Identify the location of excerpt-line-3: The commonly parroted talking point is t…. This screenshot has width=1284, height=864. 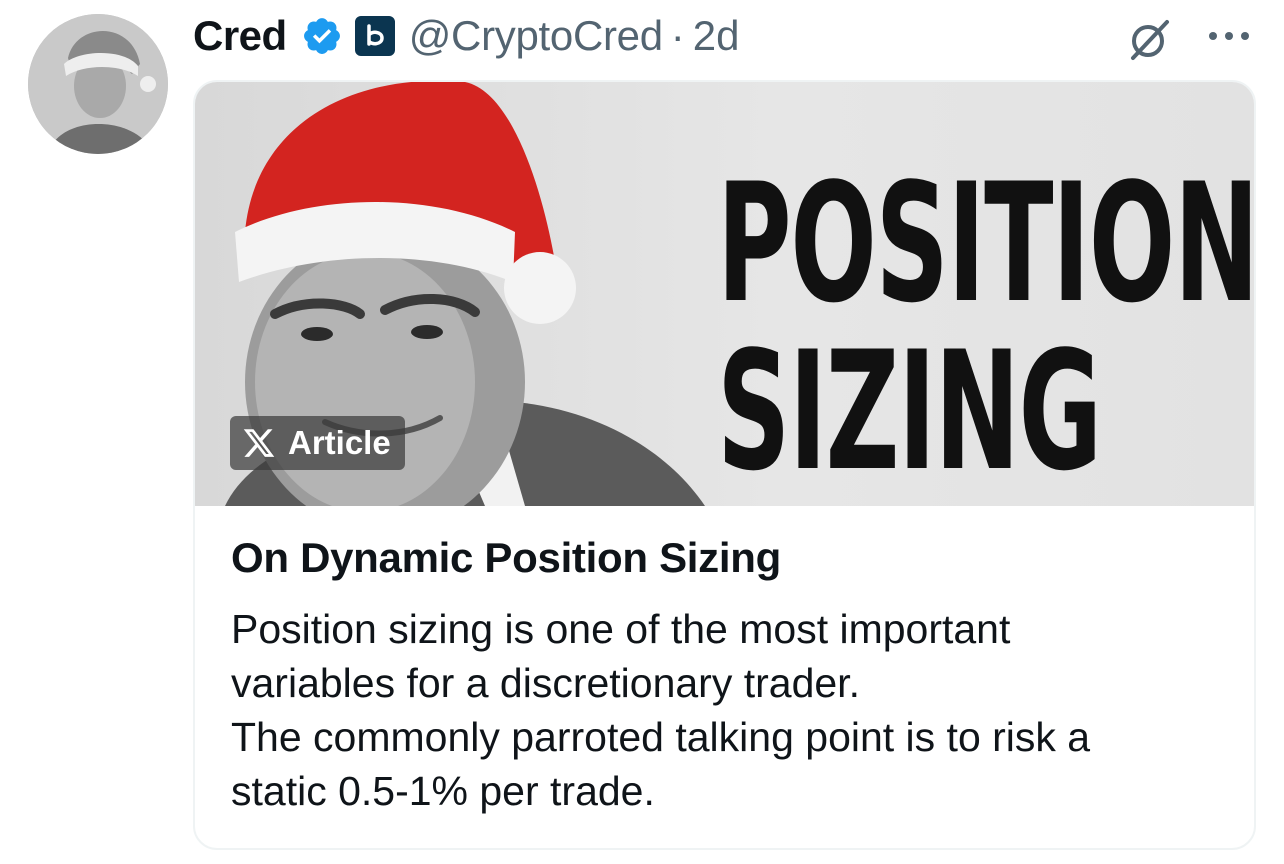
(661, 737).